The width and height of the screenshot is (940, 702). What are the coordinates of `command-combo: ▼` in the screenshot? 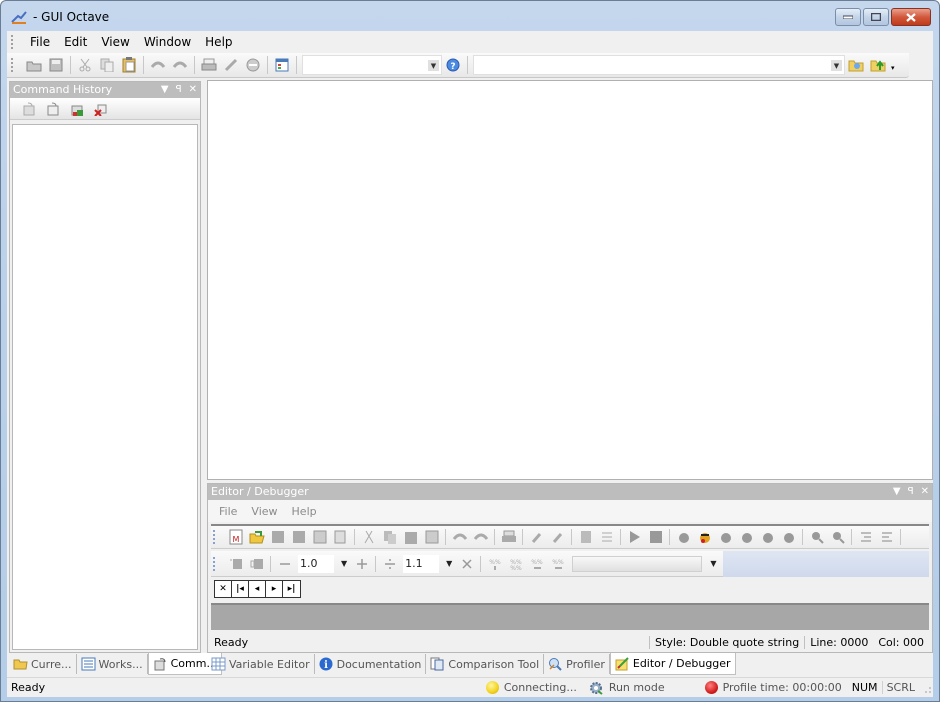 It's located at (372, 65).